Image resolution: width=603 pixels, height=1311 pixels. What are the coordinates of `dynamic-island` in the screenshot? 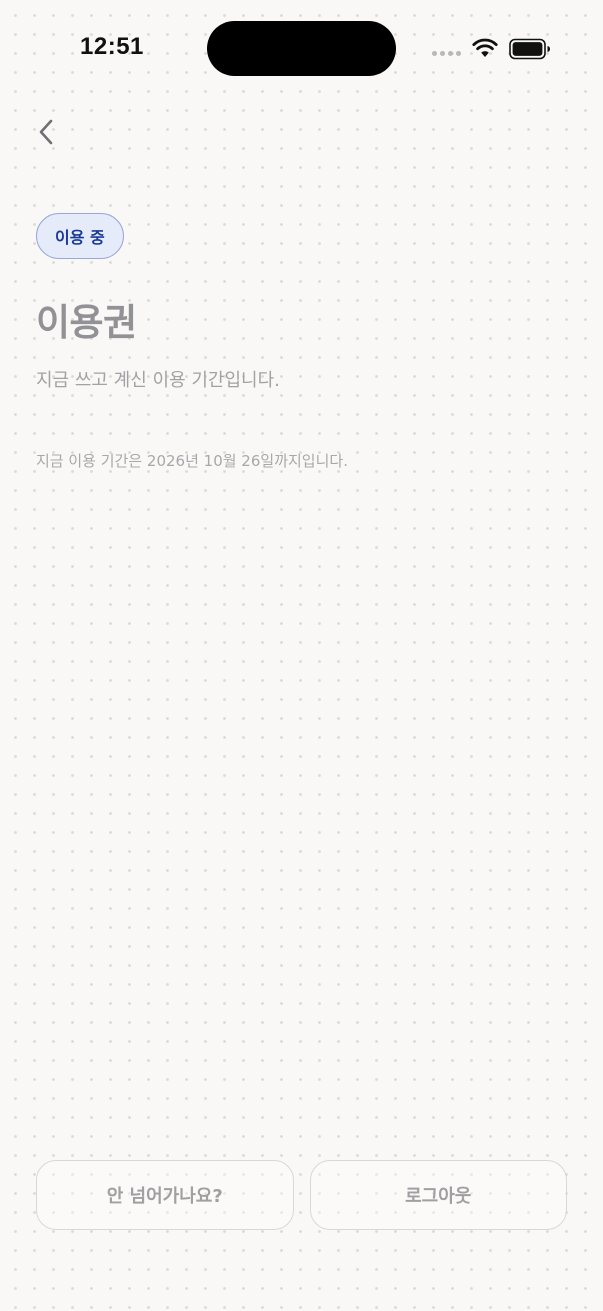 It's located at (301, 48).